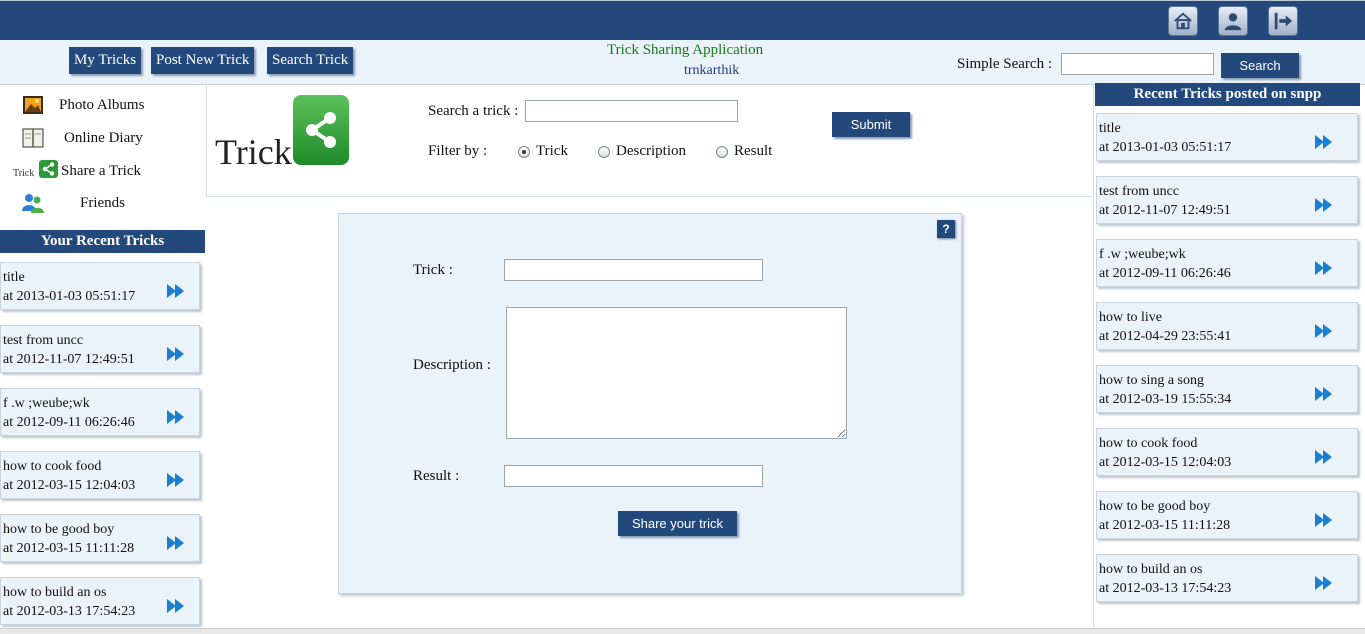  What do you see at coordinates (1165, 399) in the screenshot?
I see `trick-timestamp: at 2012-03-19 15:55:34` at bounding box center [1165, 399].